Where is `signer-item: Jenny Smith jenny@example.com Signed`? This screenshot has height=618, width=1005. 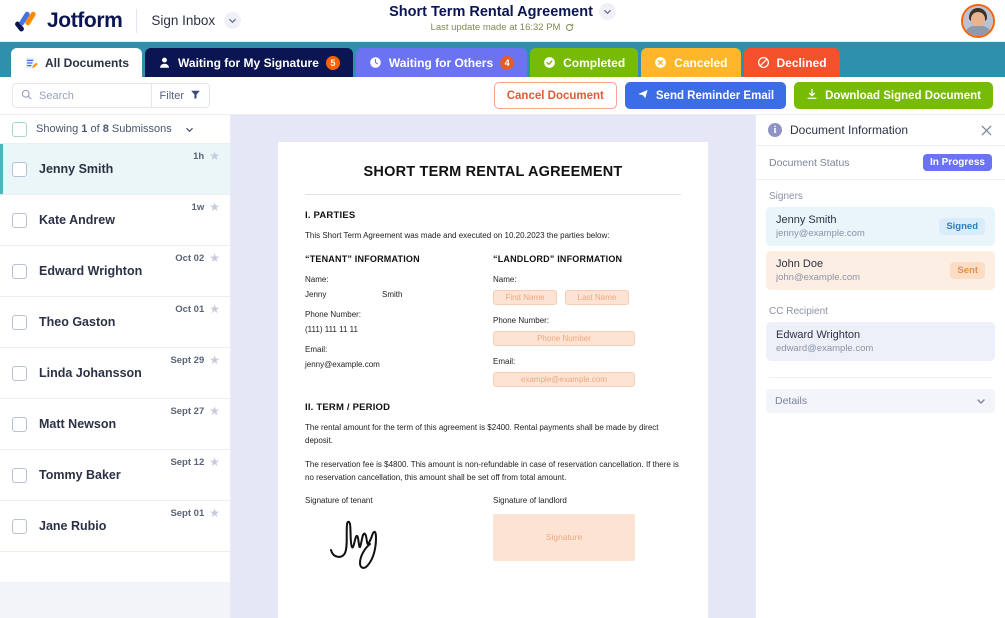
signer-item: Jenny Smith jenny@example.com Signed is located at coordinates (880, 226).